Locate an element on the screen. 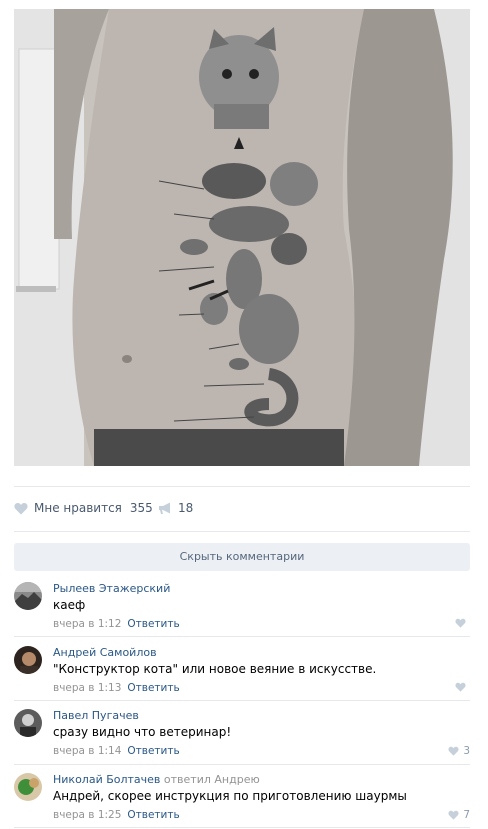  comment-author: Рылеев Этажерский is located at coordinates (111, 588).